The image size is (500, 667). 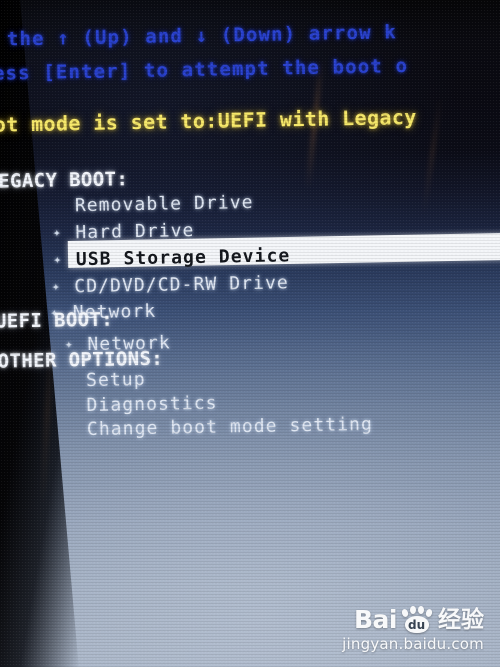 I want to click on other-option-label: Change boot mode setting, so click(x=230, y=426).